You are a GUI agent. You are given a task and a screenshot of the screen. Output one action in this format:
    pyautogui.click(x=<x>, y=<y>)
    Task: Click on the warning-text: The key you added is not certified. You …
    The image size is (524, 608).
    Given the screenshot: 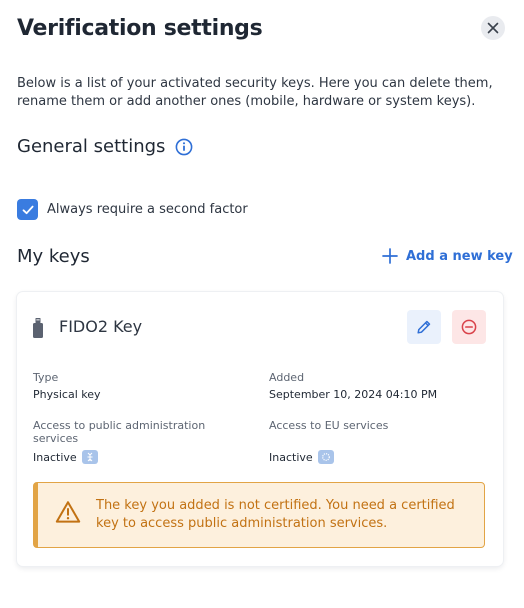 What is the action you would take?
    pyautogui.click(x=275, y=514)
    